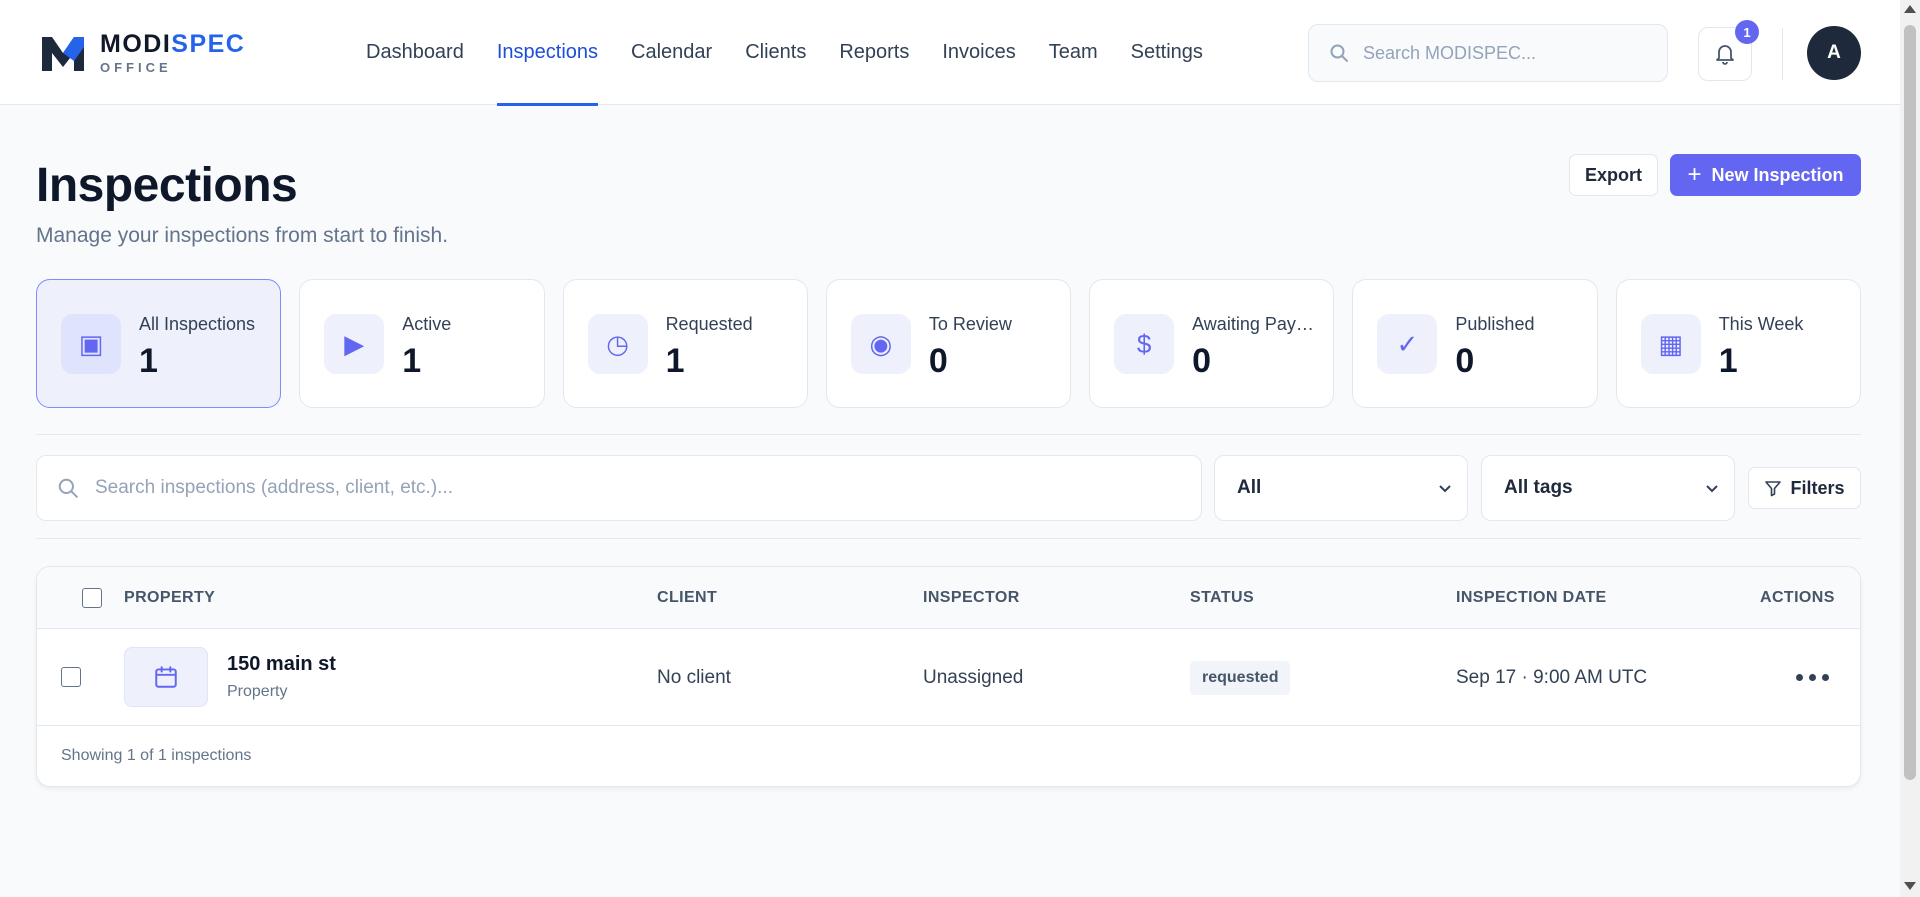 The image size is (1920, 897). Describe the element at coordinates (1508, 53) in the screenshot. I see `global-search-input` at that location.